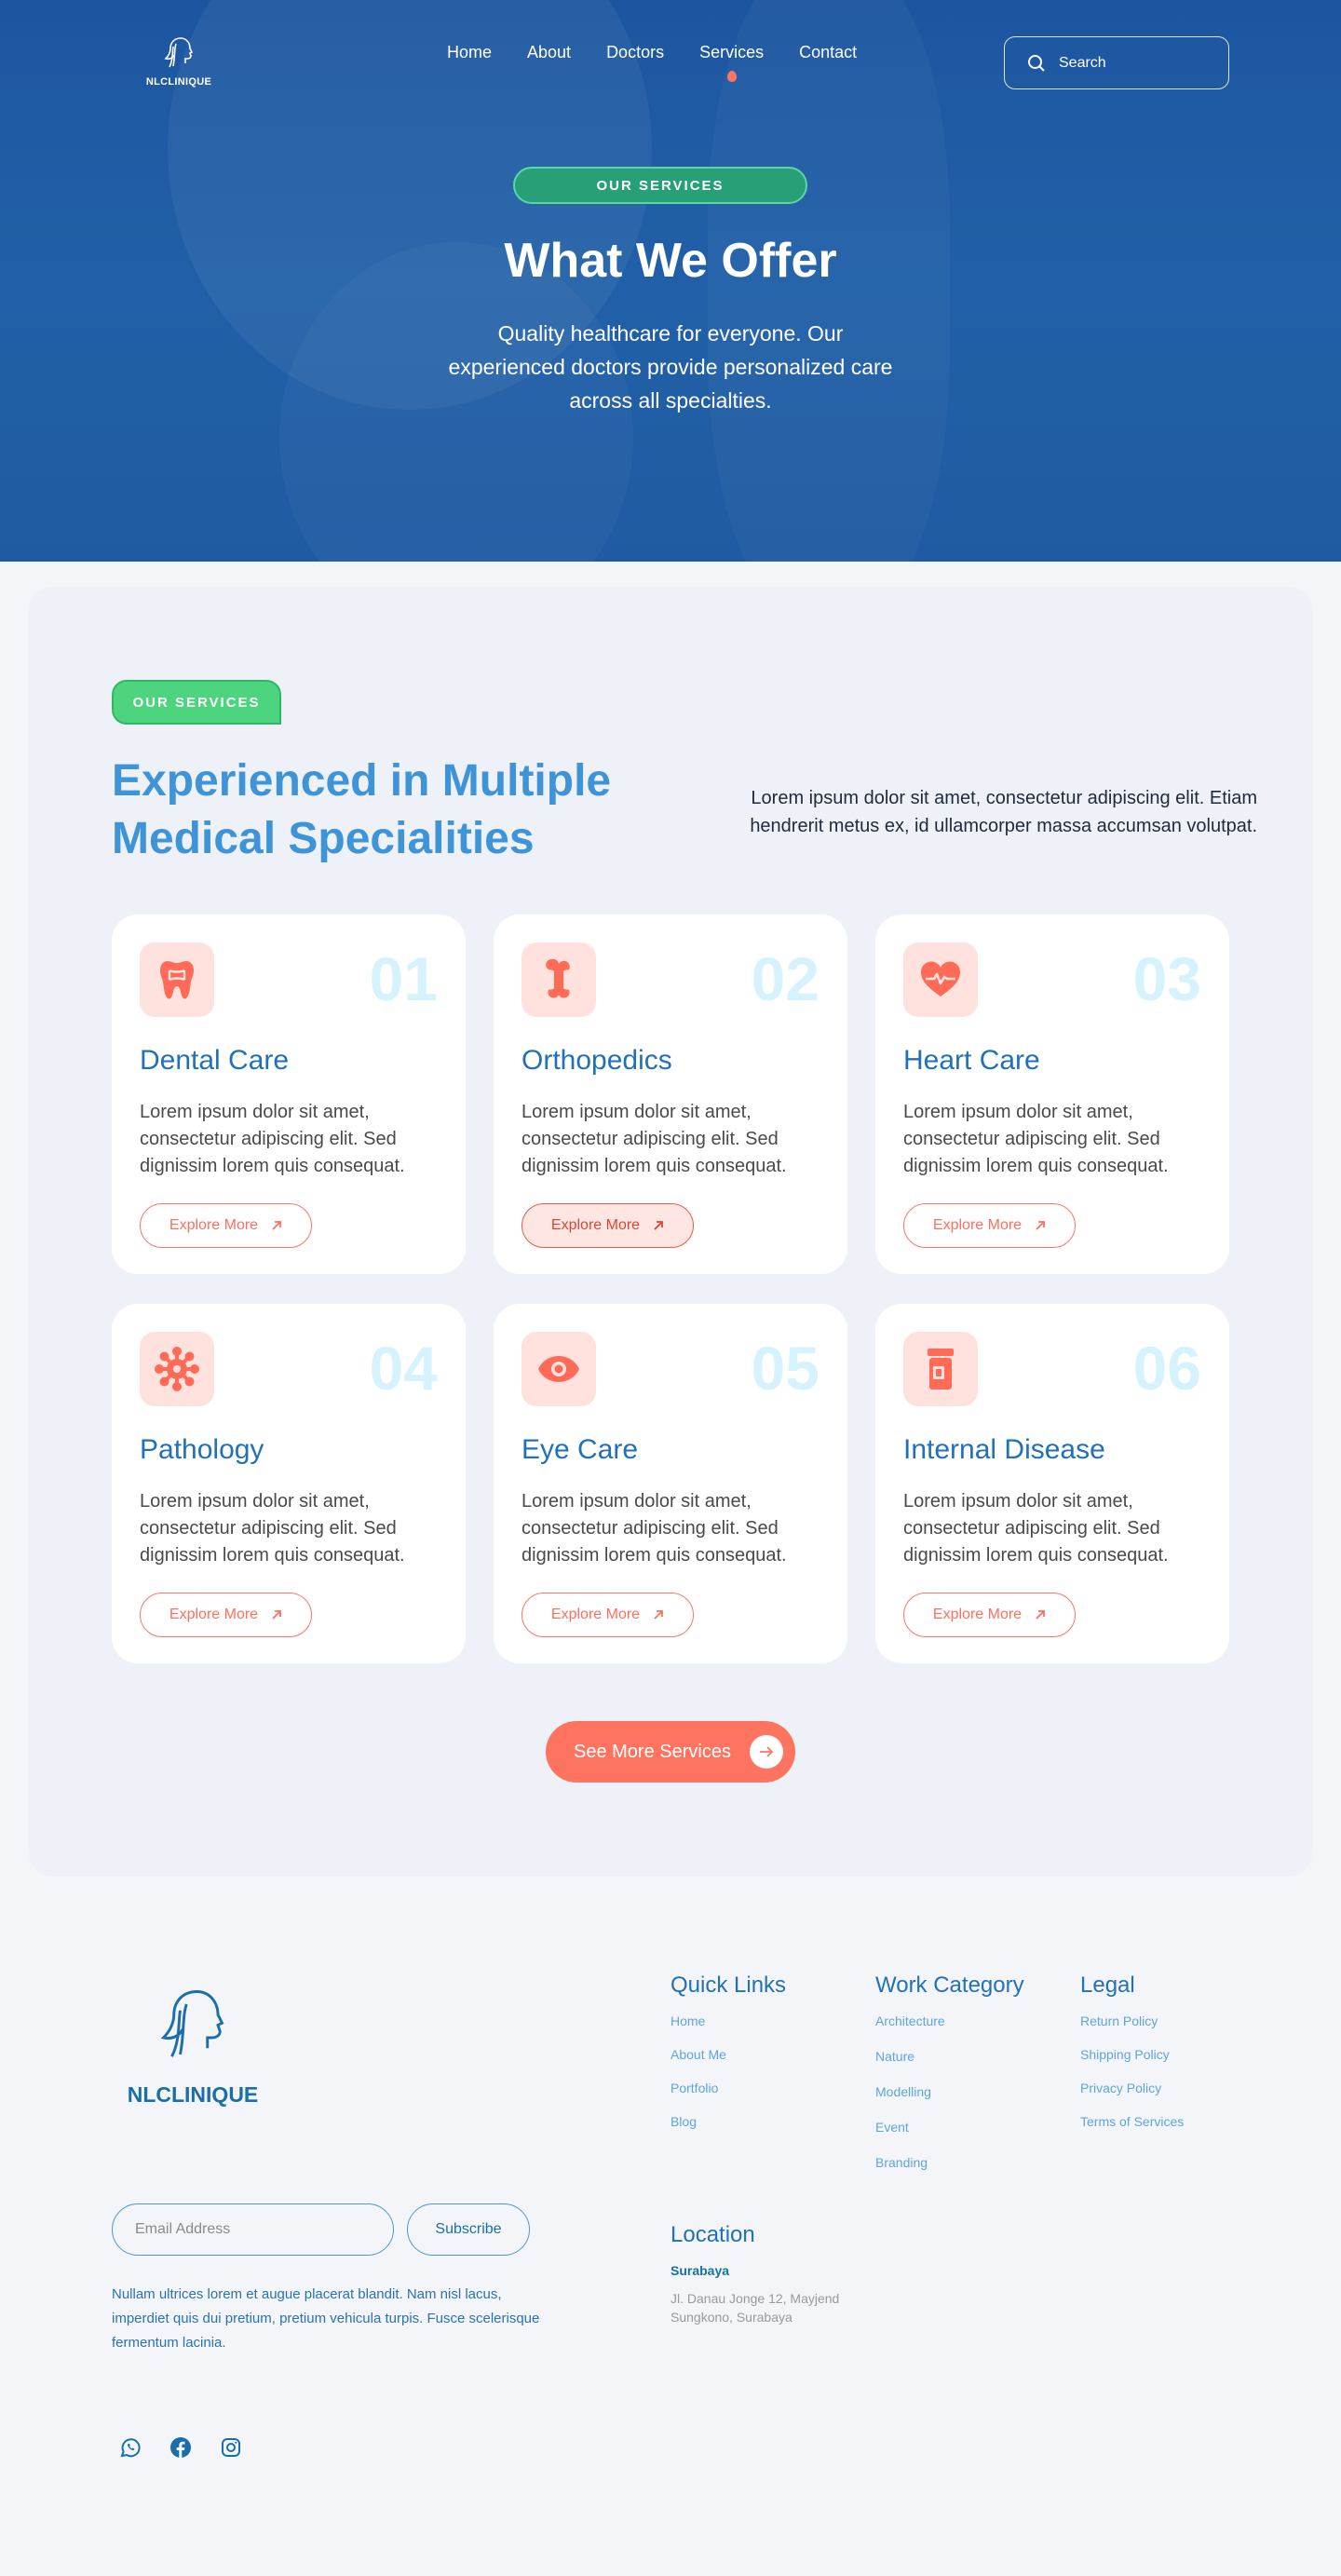 This screenshot has height=2576, width=1341. Describe the element at coordinates (949, 2091) in the screenshot. I see `footer-link-modelling: Modelling` at that location.